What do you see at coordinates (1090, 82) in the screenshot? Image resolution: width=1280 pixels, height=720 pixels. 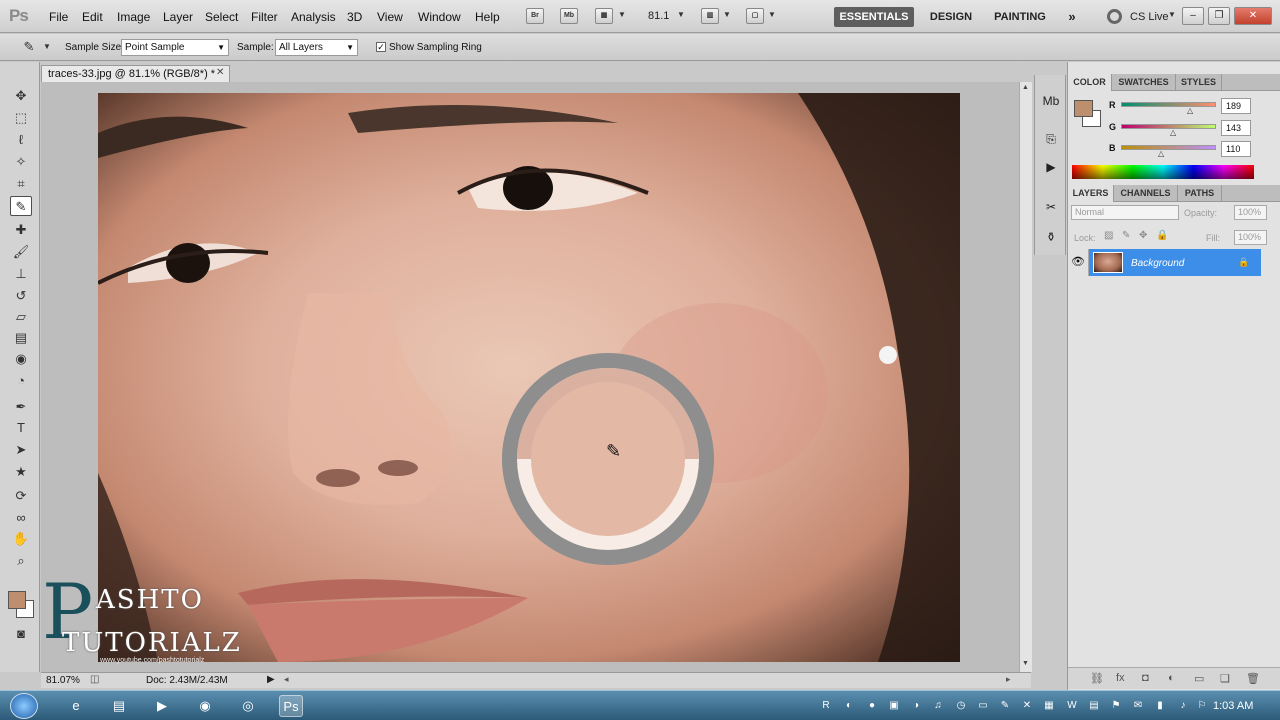 I see `tab-color: COLOR` at bounding box center [1090, 82].